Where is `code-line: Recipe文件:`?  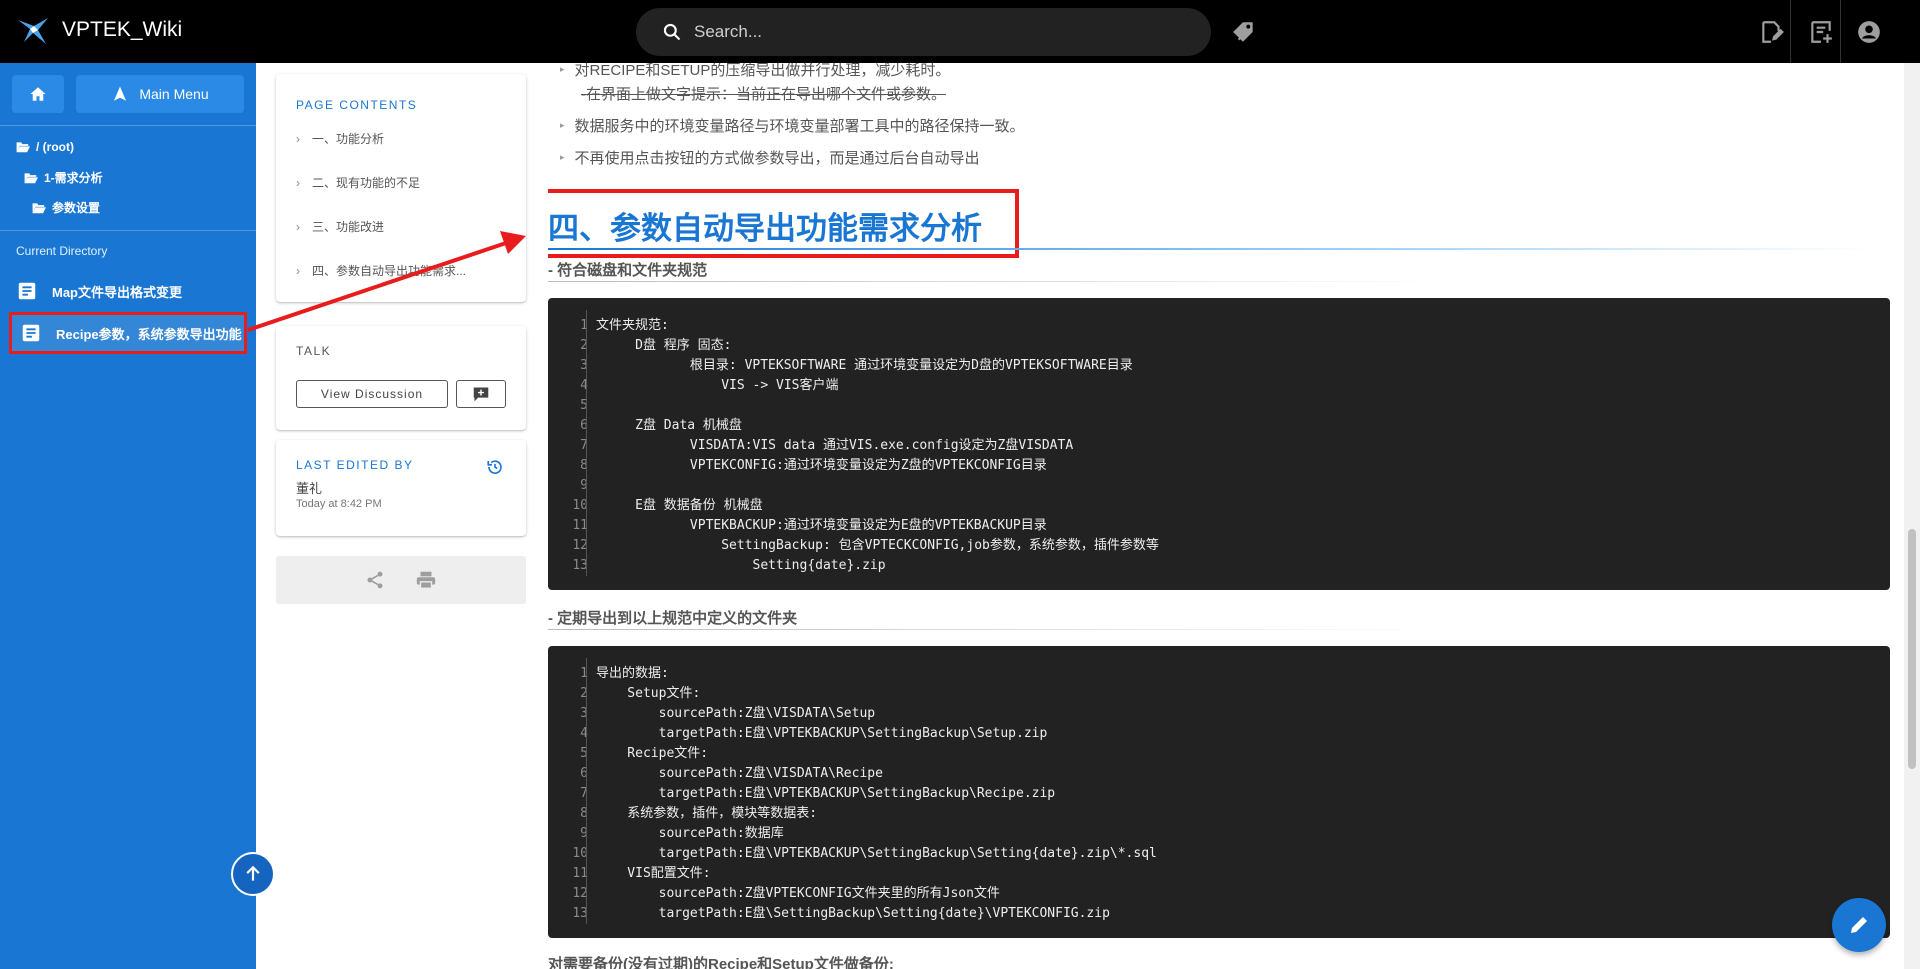 code-line: Recipe文件: is located at coordinates (652, 753).